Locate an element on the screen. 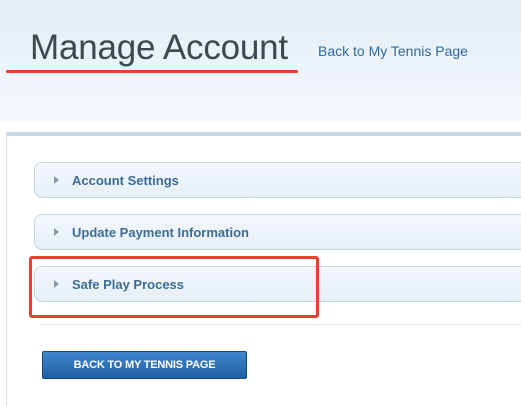 The width and height of the screenshot is (521, 406). page-title: Manage Account is located at coordinates (159, 47).